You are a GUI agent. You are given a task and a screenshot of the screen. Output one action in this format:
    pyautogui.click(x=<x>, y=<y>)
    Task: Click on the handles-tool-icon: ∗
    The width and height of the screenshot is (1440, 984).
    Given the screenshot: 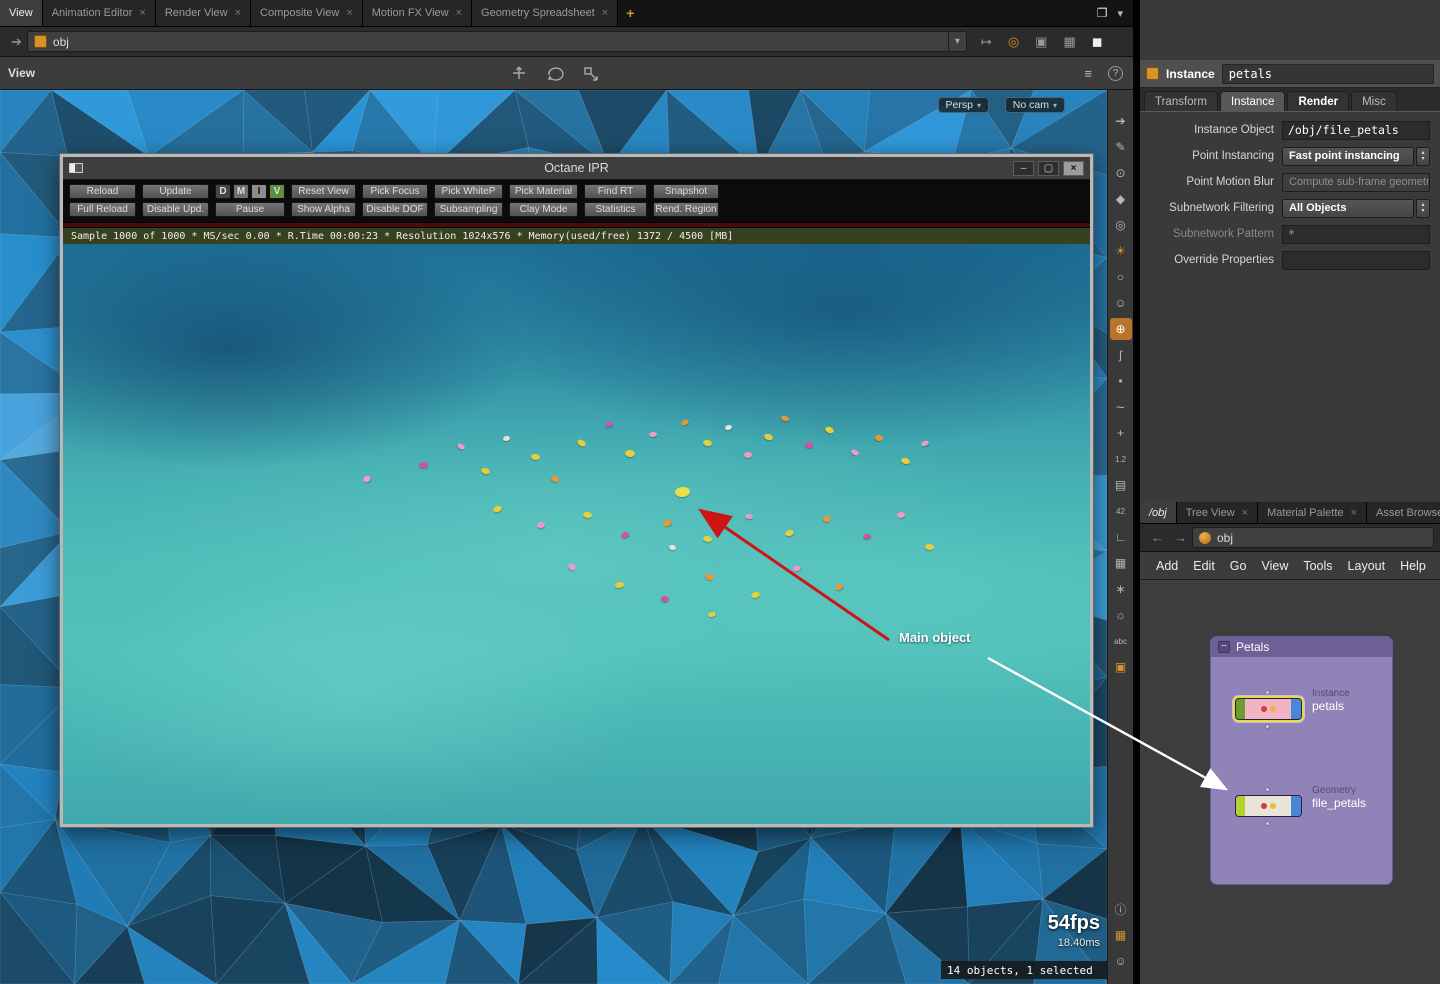 What is the action you would take?
    pyautogui.click(x=1121, y=589)
    